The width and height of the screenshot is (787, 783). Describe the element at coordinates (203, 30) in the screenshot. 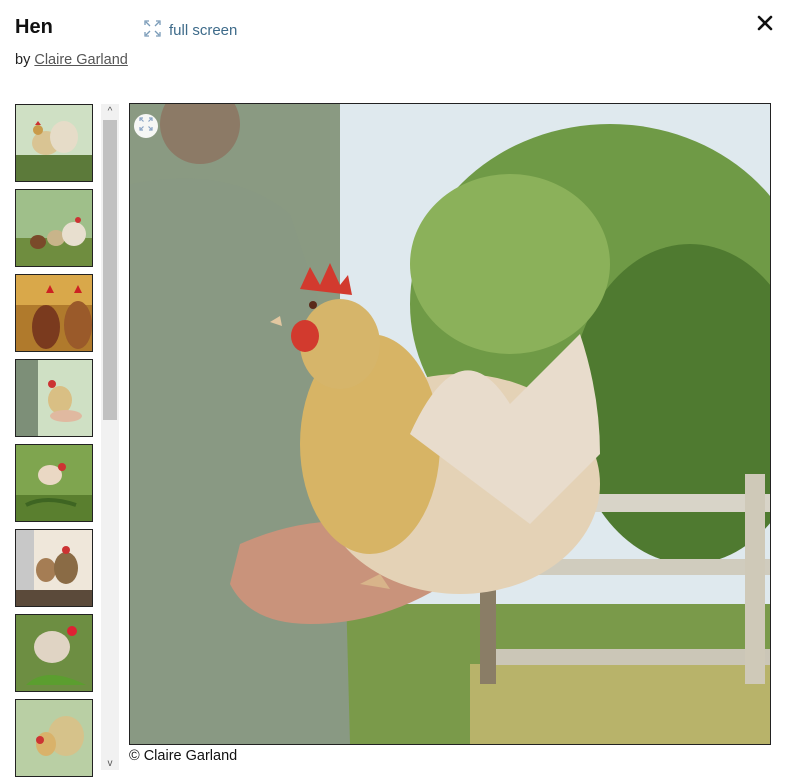

I see `fullscreen-label: full screen` at that location.